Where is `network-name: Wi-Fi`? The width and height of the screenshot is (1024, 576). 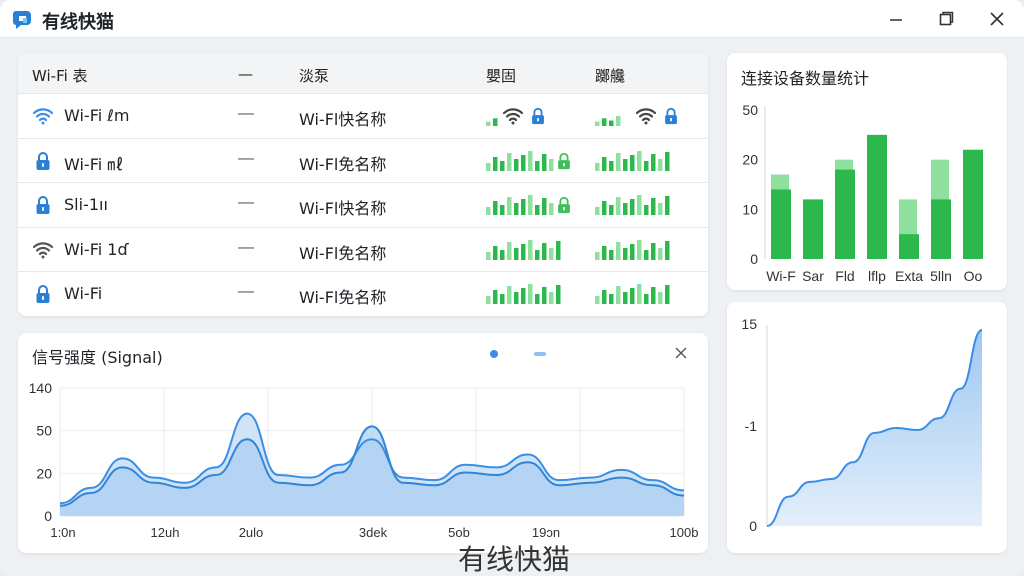 network-name: Wi-Fi is located at coordinates (83, 294).